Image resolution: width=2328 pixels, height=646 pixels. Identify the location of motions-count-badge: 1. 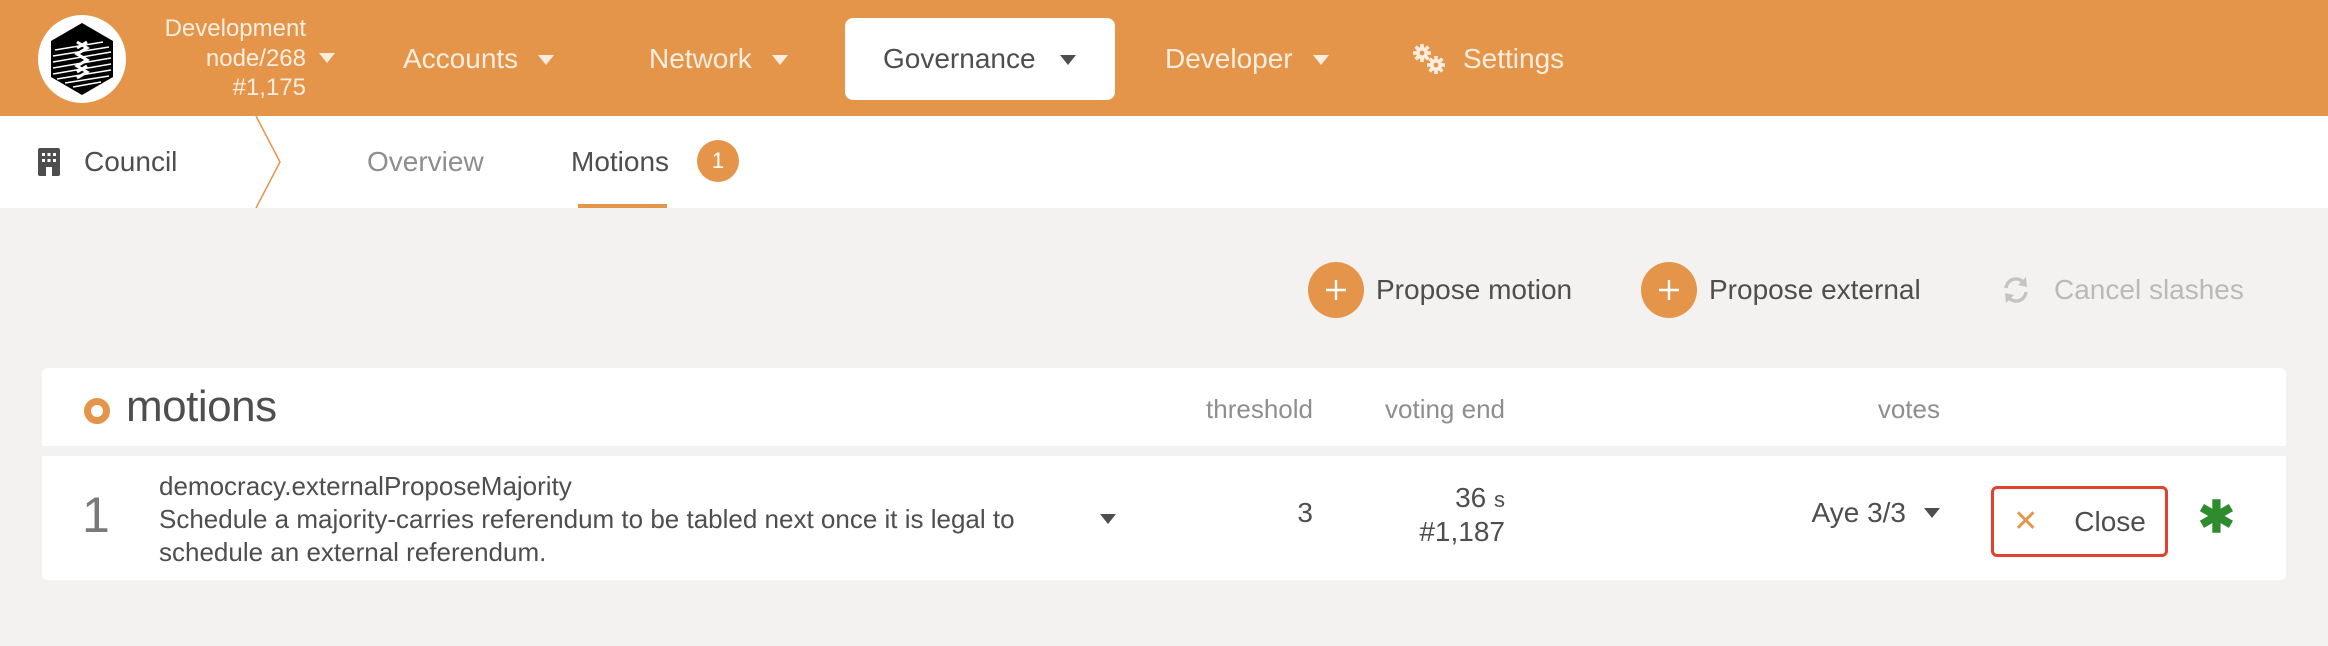
(718, 161).